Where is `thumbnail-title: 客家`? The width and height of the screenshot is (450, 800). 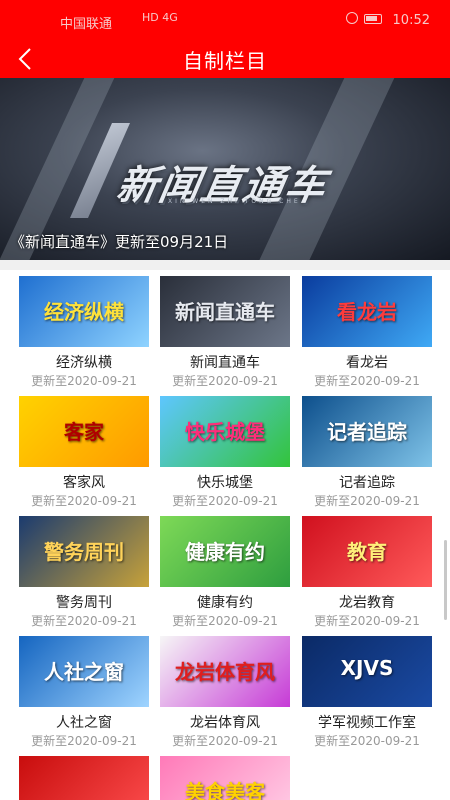
thumbnail-title: 客家 is located at coordinates (84, 432).